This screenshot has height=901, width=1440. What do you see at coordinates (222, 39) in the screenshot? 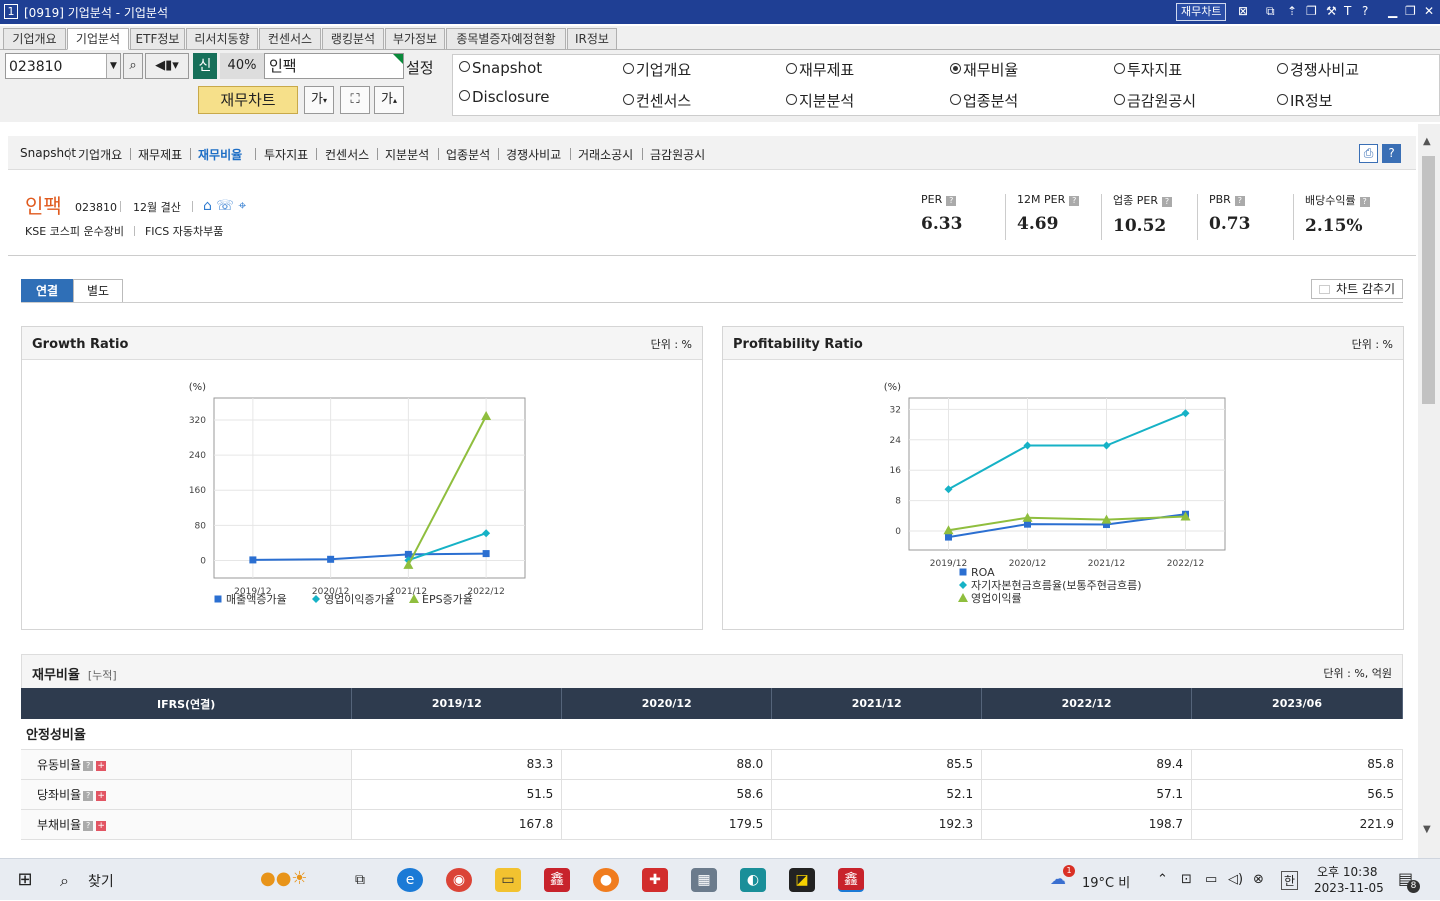
I see `tab-research: 리서치동향` at bounding box center [222, 39].